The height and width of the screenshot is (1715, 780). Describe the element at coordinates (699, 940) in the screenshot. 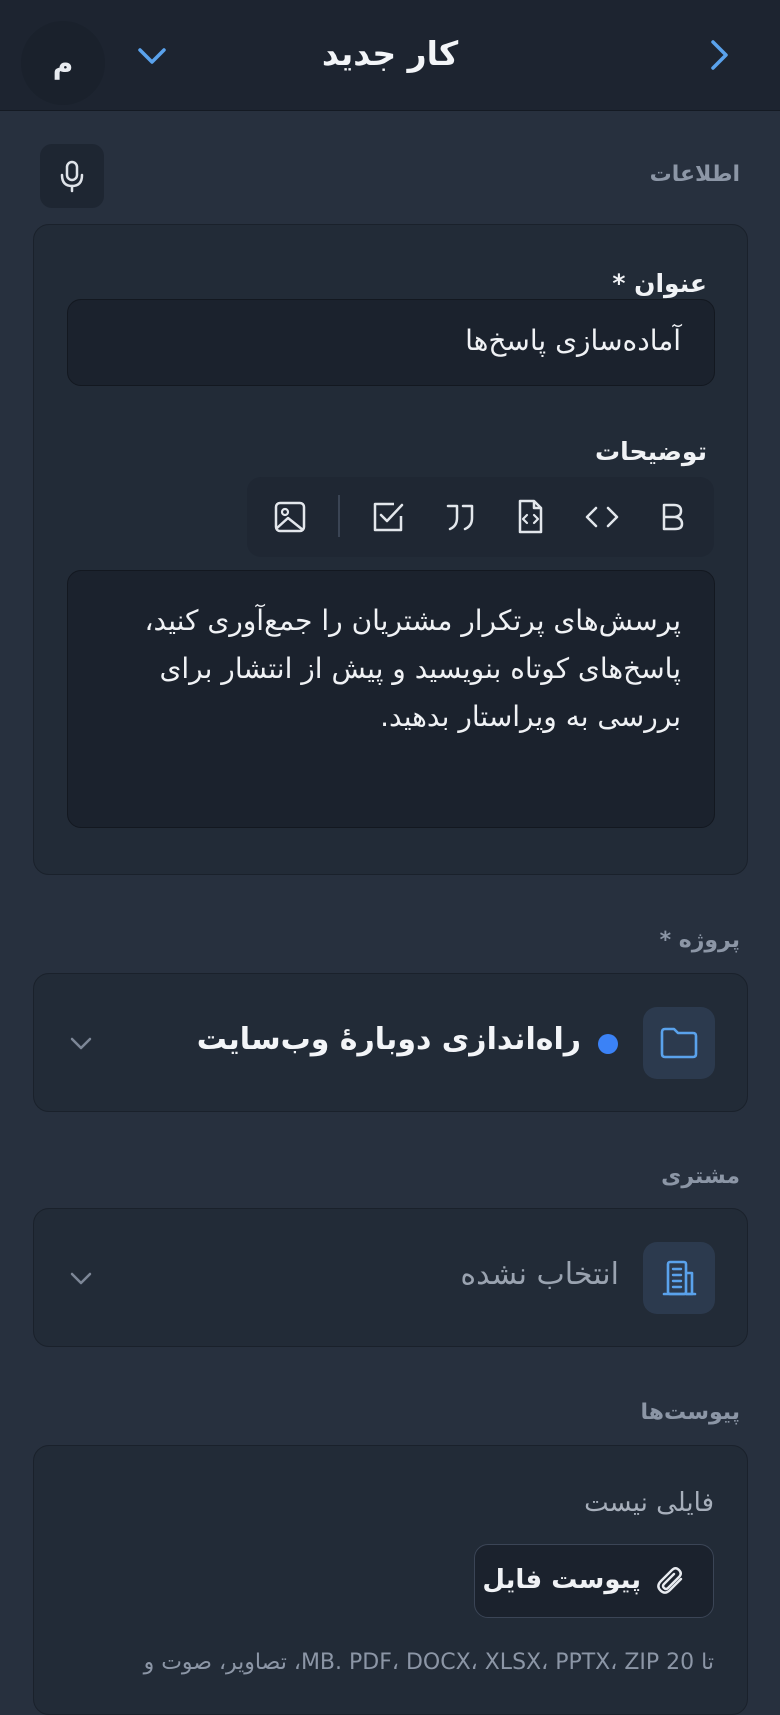

I see `project-label: پروژه *` at that location.